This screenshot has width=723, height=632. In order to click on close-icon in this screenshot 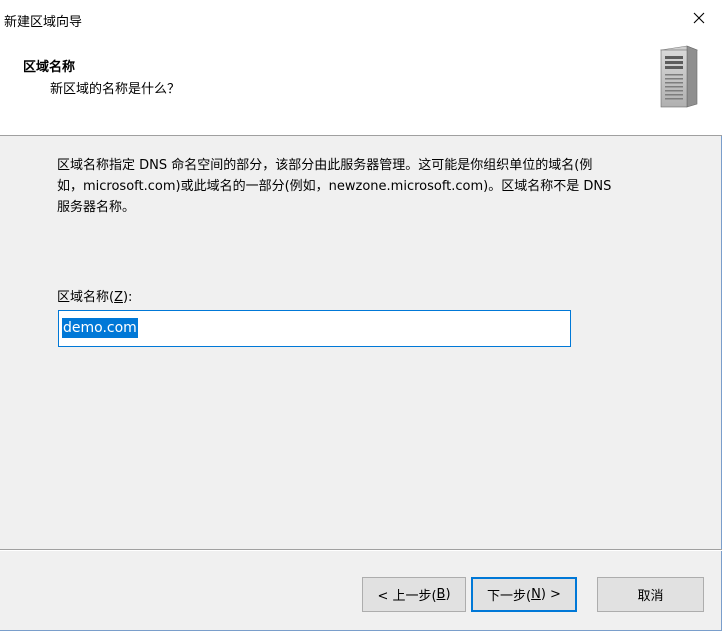, I will do `click(699, 20)`.